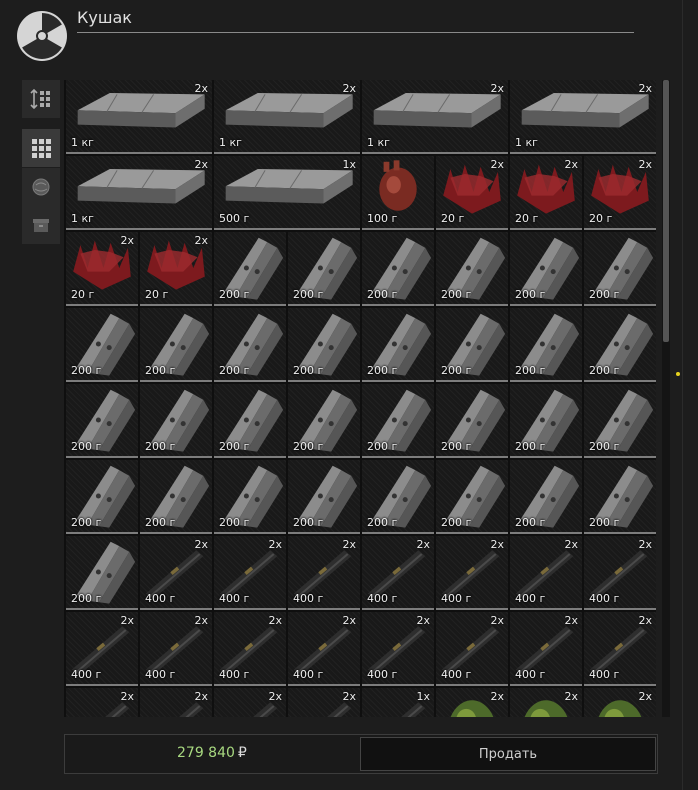  I want to click on panel-edge, so click(682, 395).